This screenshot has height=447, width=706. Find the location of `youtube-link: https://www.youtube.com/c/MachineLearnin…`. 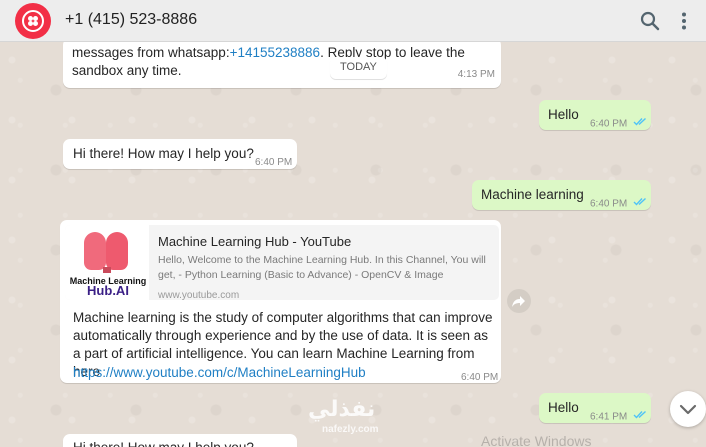

youtube-link: https://www.youtube.com/c/MachineLearnin… is located at coordinates (219, 373).